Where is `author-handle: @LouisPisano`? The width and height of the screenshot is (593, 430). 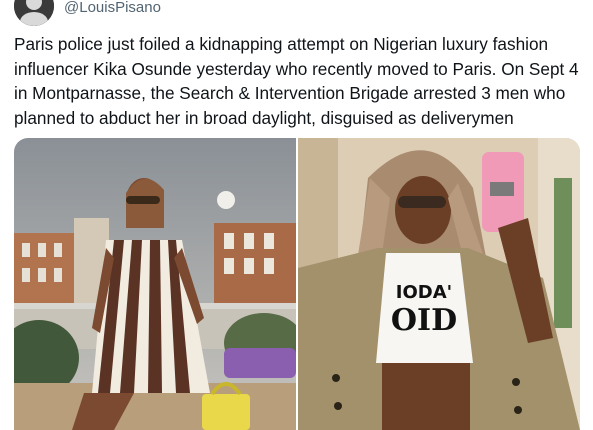 author-handle: @LouisPisano is located at coordinates (112, 8).